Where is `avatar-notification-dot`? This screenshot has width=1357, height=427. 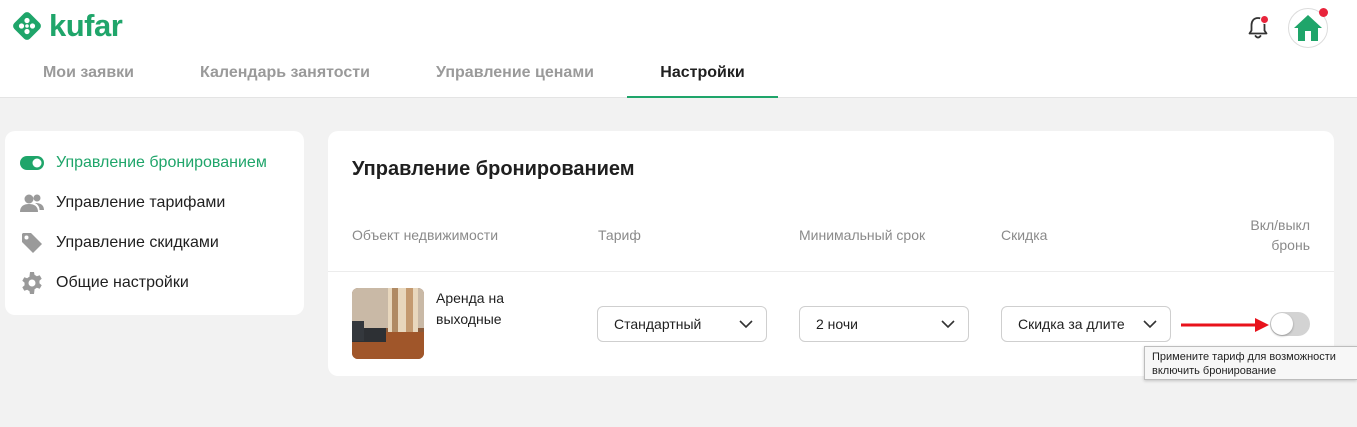
avatar-notification-dot is located at coordinates (1323, 12).